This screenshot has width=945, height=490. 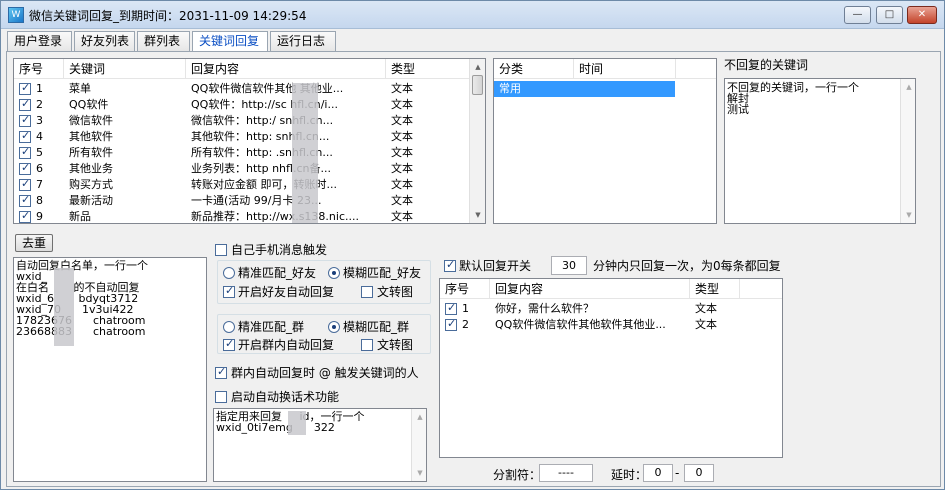 I want to click on table-row: 4 其他软件 其他软件：http: snhfl.cn... 文本, so click(x=241, y=137).